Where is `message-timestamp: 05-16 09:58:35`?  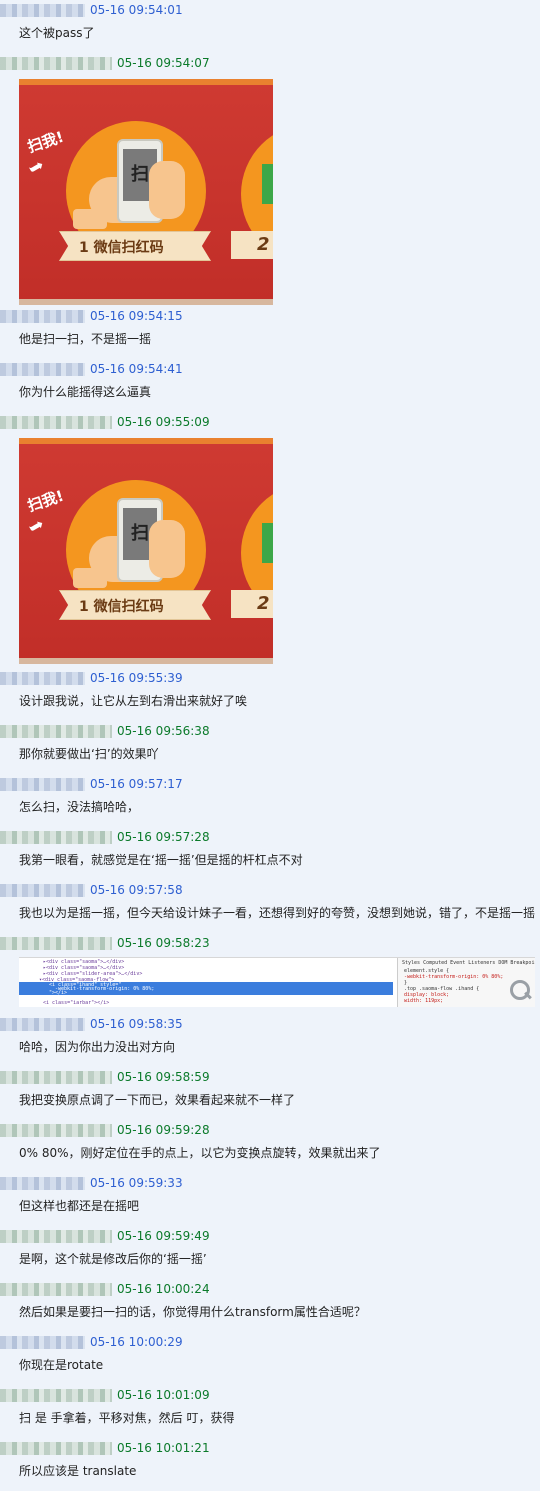 message-timestamp: 05-16 09:58:35 is located at coordinates (136, 1024).